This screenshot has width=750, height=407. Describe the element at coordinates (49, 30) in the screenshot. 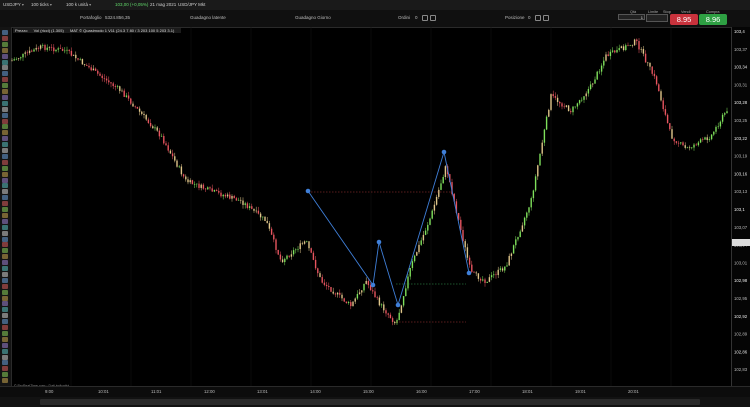

I see `volume-indicator-label: Vol (ricci) (1.305)` at that location.